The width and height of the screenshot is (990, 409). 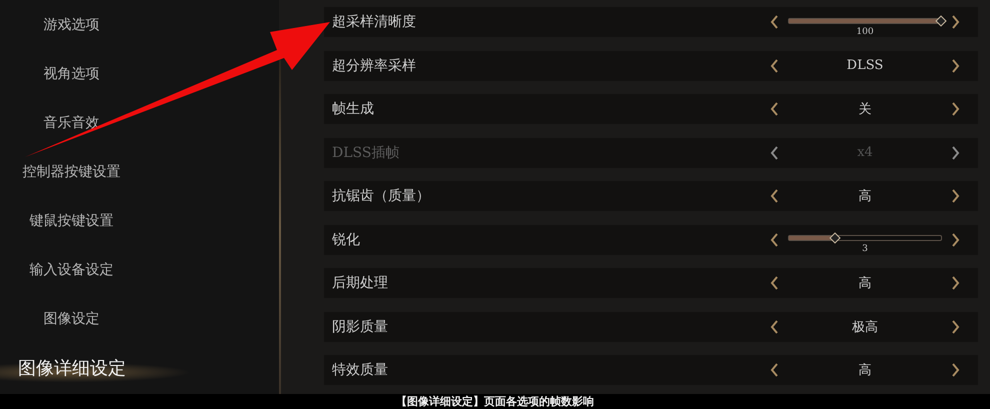 I want to click on sidebar-item: 游戏选项, so click(x=72, y=25).